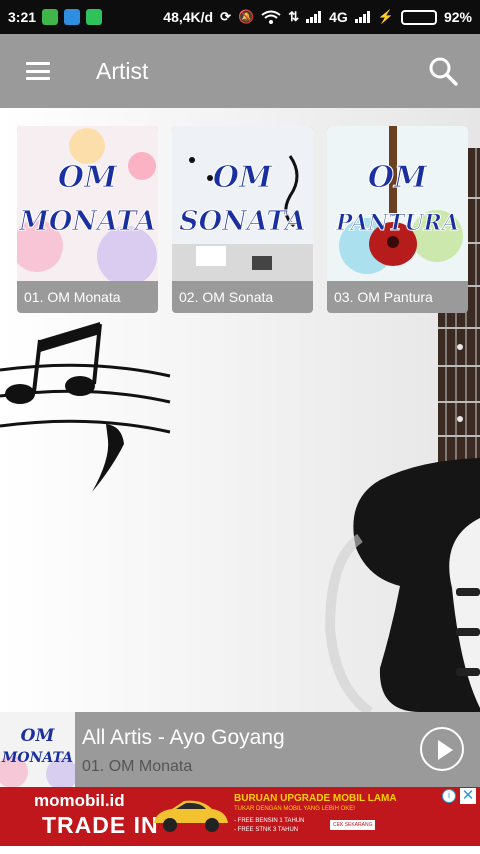  Describe the element at coordinates (79, 800) in the screenshot. I see `ad-brand: momobil.id` at that location.